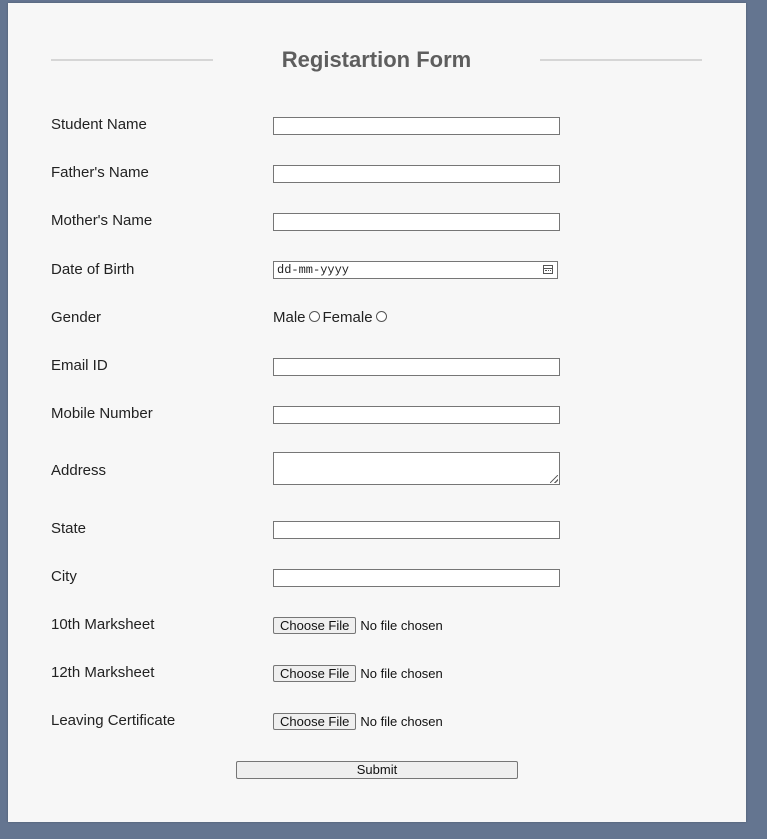 The width and height of the screenshot is (767, 839). What do you see at coordinates (415, 270) in the screenshot?
I see `dob-input: dd-mm-yyyy` at bounding box center [415, 270].